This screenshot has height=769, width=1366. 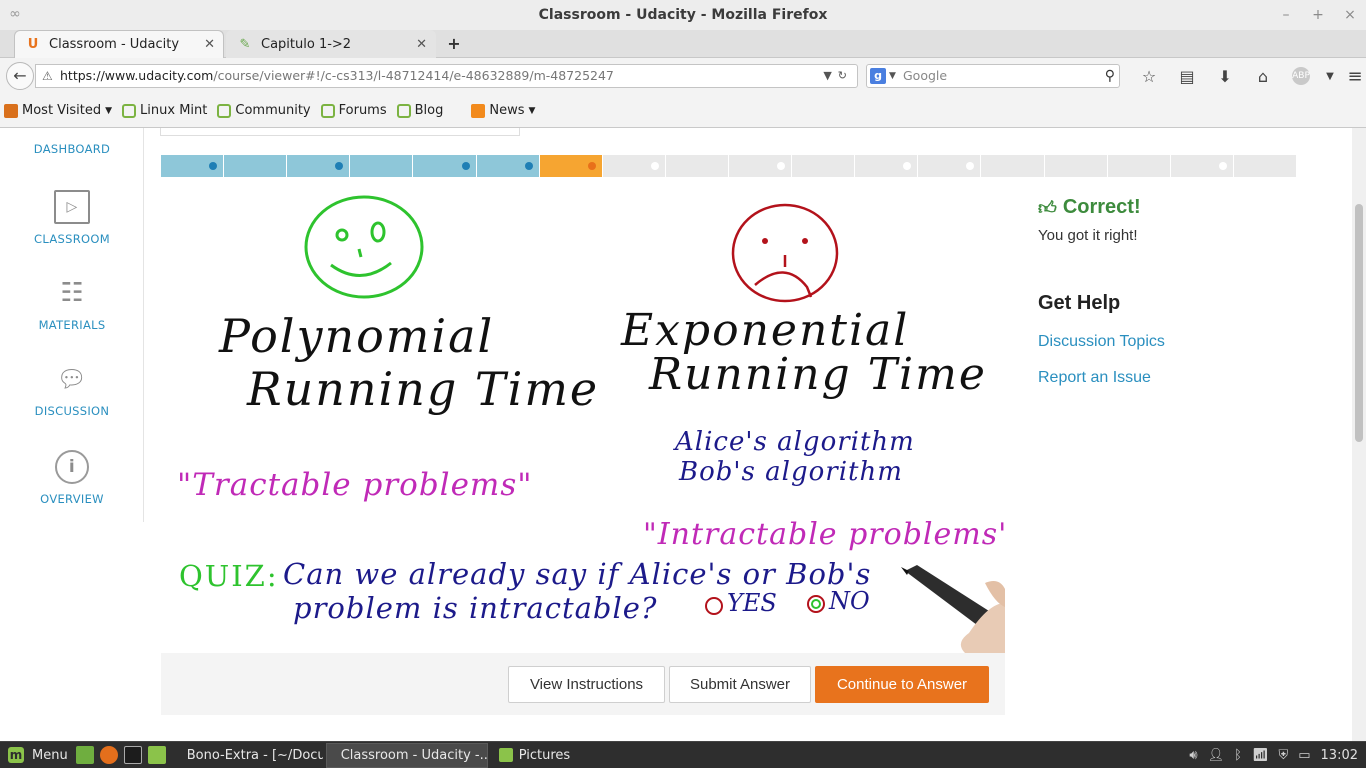 I want to click on info-icon: i, so click(x=72, y=467).